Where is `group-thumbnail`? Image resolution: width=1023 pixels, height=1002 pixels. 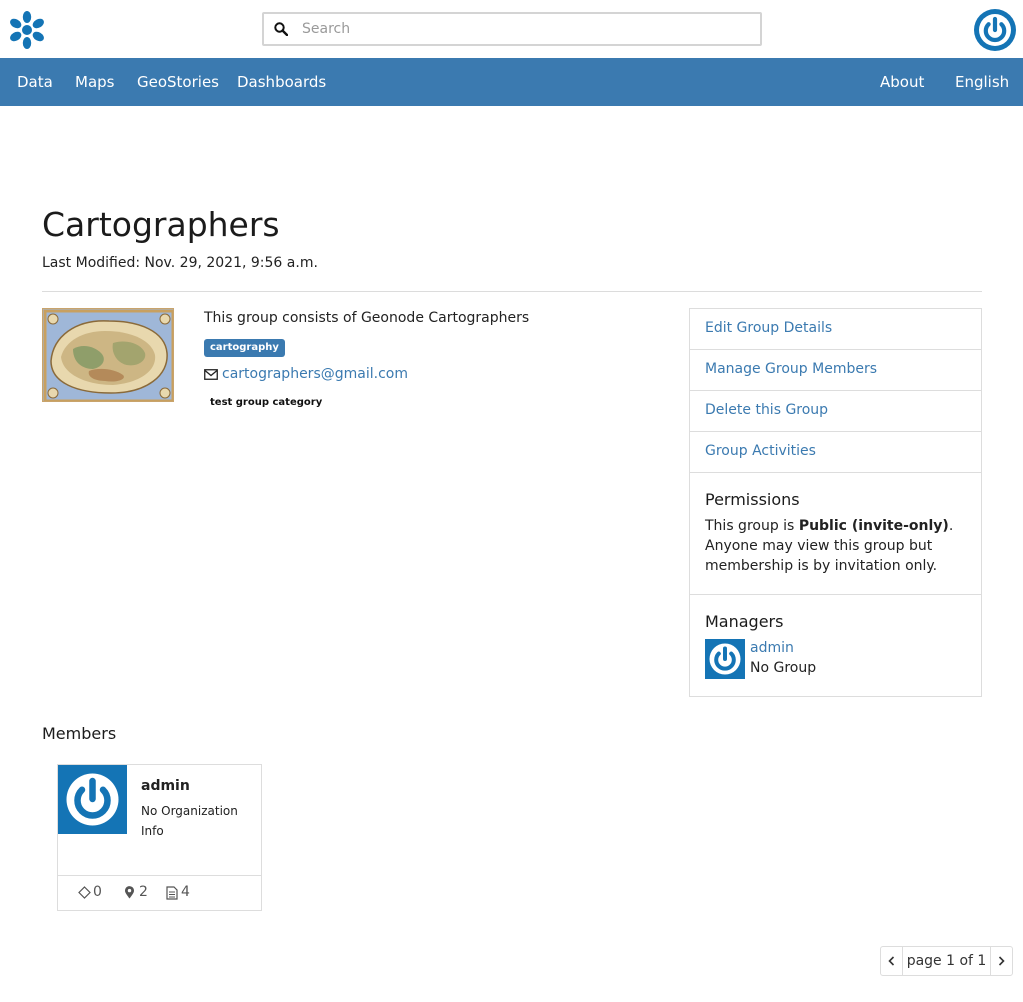 group-thumbnail is located at coordinates (108, 355).